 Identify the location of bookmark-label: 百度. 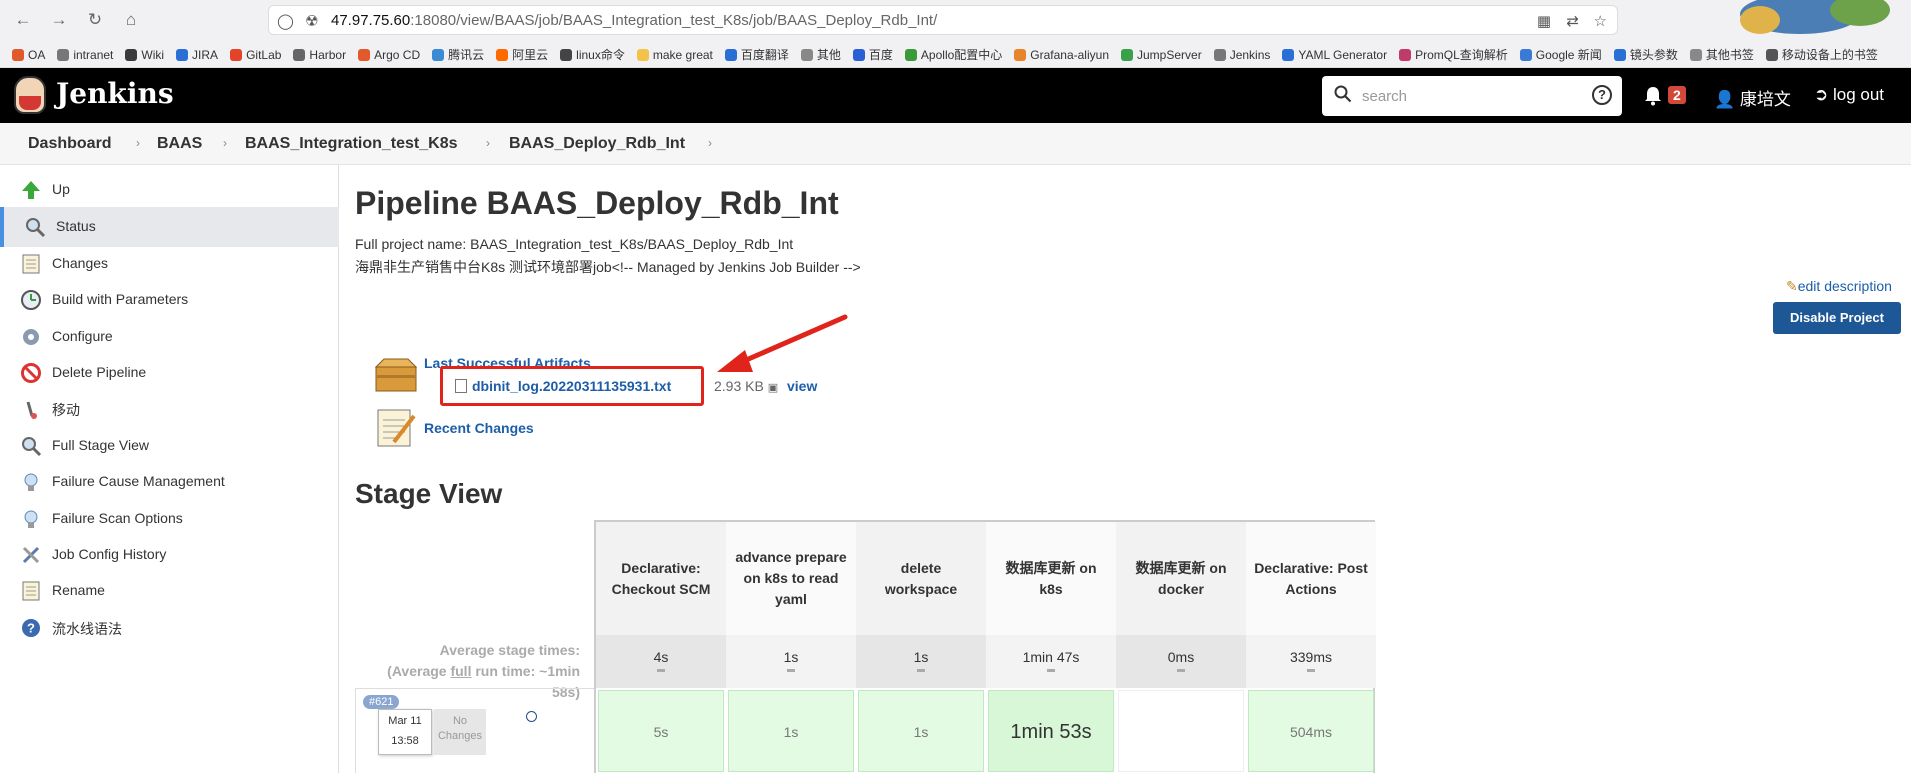
(880, 55).